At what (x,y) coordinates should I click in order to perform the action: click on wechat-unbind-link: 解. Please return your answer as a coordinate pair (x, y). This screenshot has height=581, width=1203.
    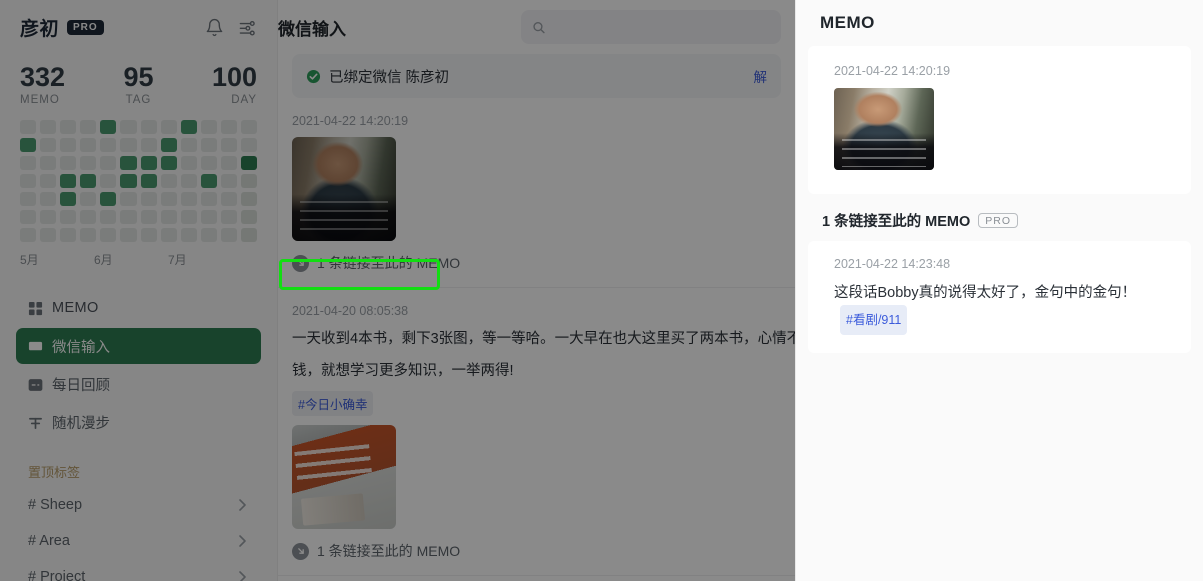
    Looking at the image, I should click on (761, 76).